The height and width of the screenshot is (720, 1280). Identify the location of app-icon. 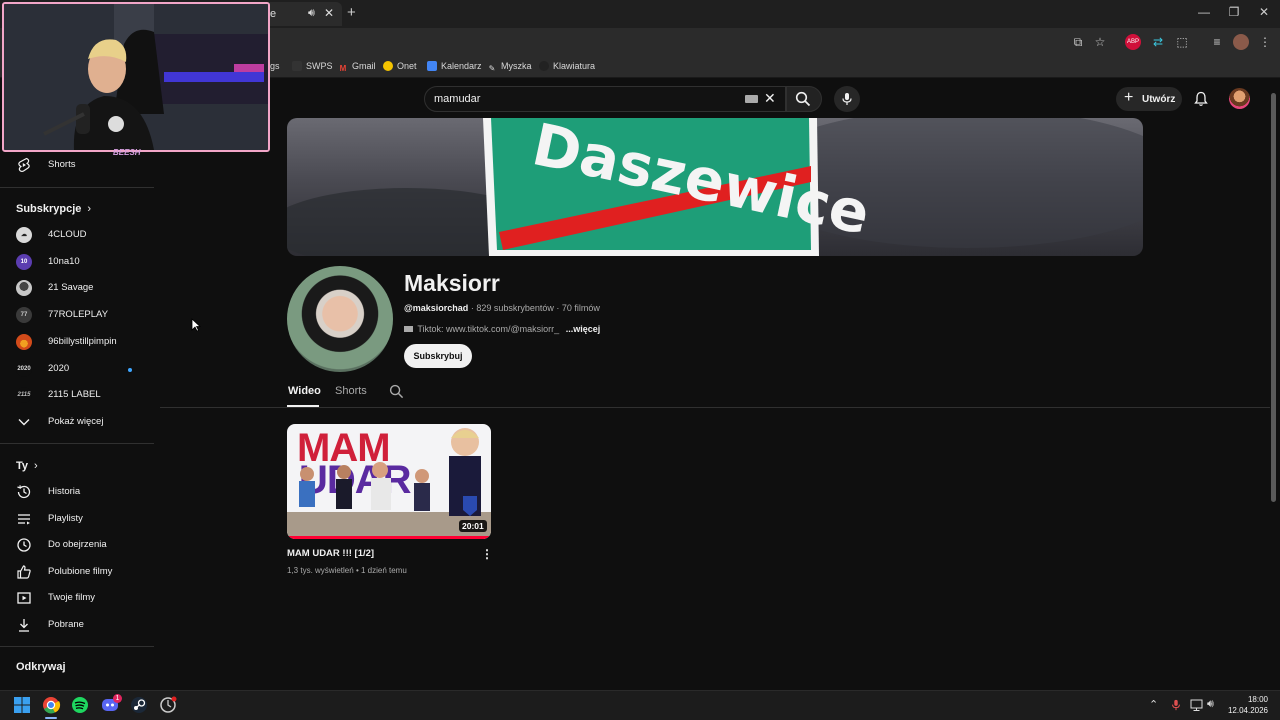
(168, 705).